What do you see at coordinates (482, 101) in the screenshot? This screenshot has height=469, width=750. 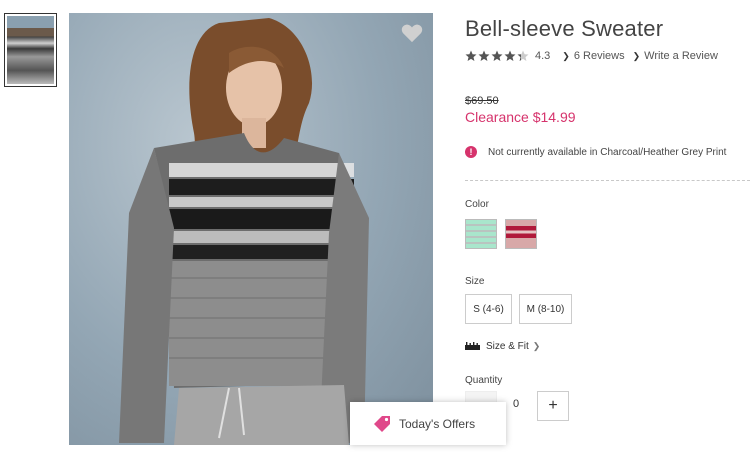 I see `original-price: $69.50` at bounding box center [482, 101].